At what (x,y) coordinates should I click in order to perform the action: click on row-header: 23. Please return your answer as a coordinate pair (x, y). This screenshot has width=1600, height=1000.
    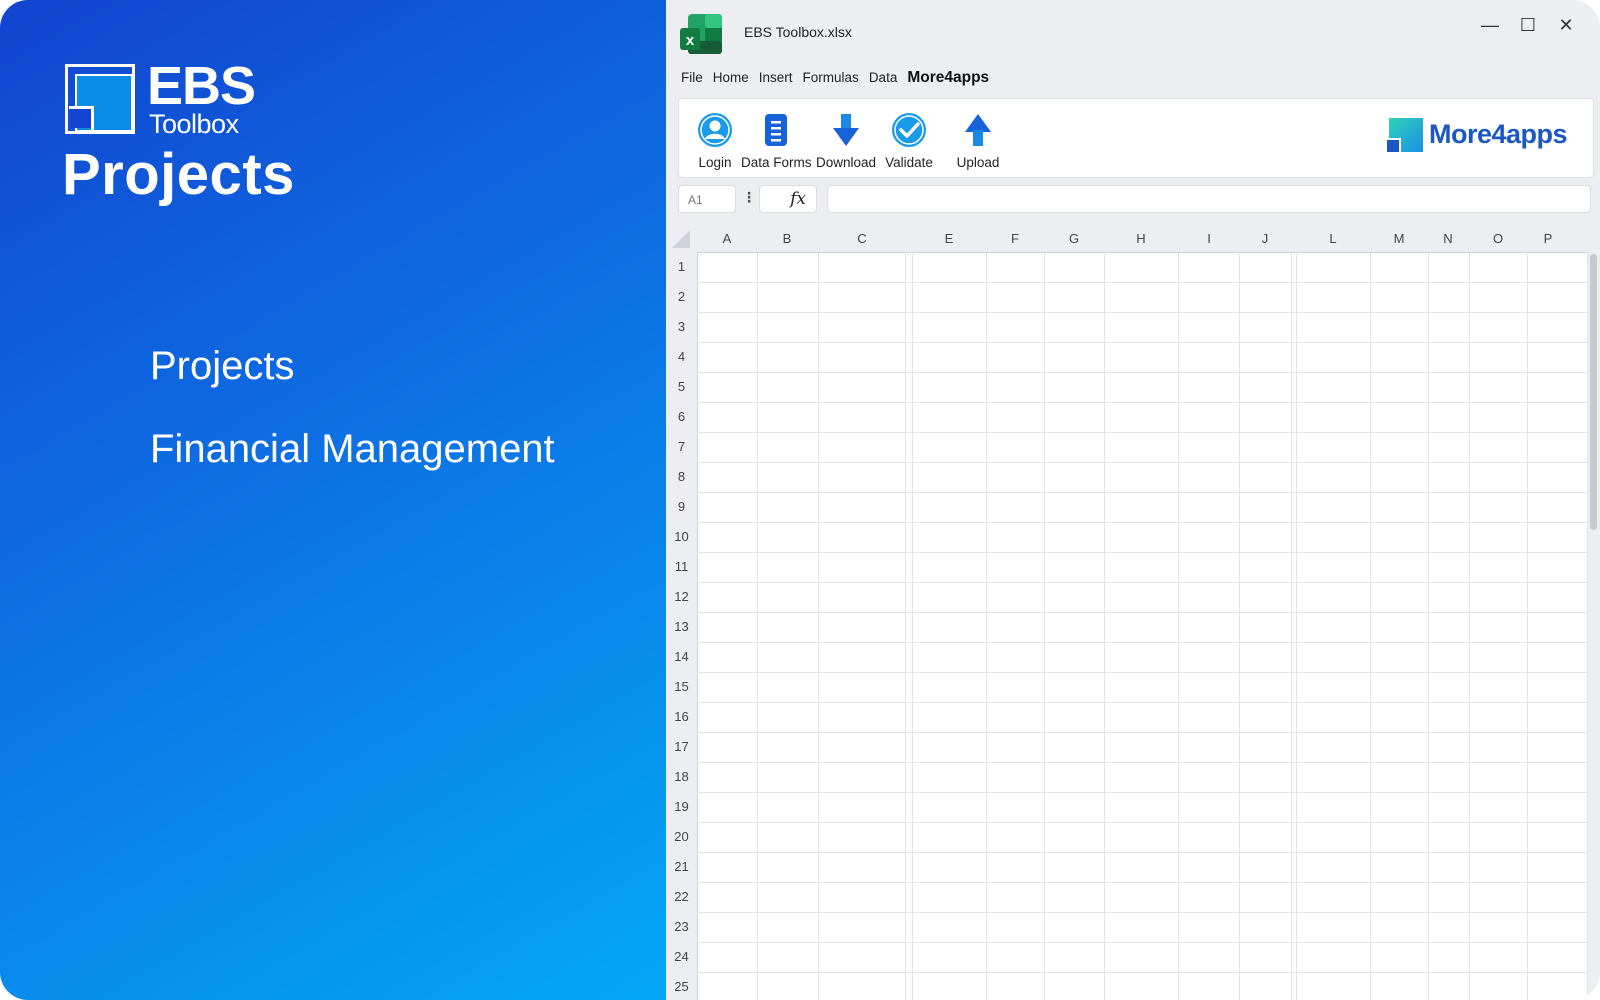
    Looking at the image, I should click on (681, 927).